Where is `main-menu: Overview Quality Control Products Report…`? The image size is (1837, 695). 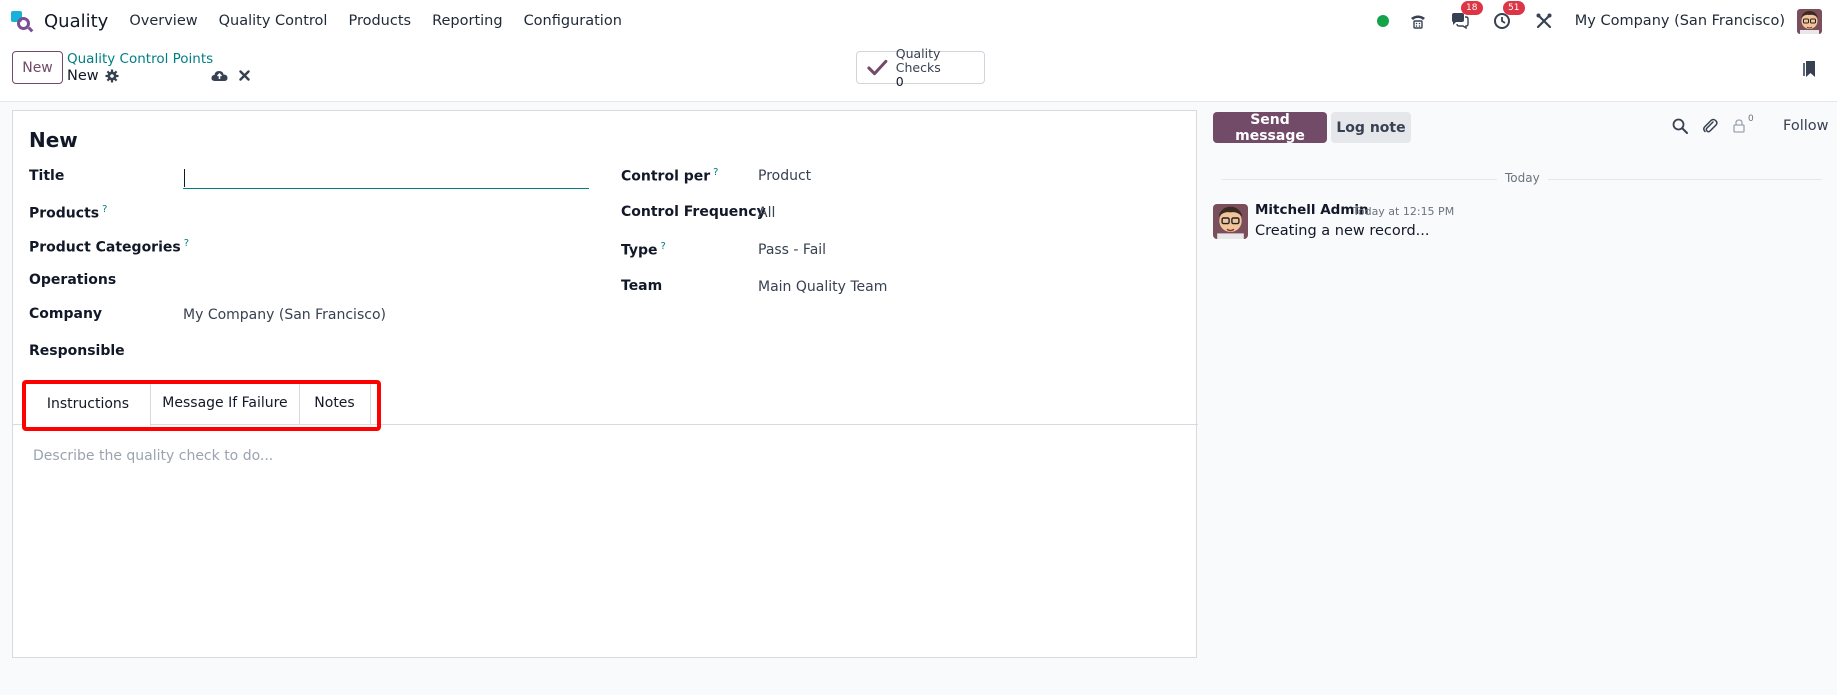
main-menu: Overview Quality Control Products Report… is located at coordinates (386, 21).